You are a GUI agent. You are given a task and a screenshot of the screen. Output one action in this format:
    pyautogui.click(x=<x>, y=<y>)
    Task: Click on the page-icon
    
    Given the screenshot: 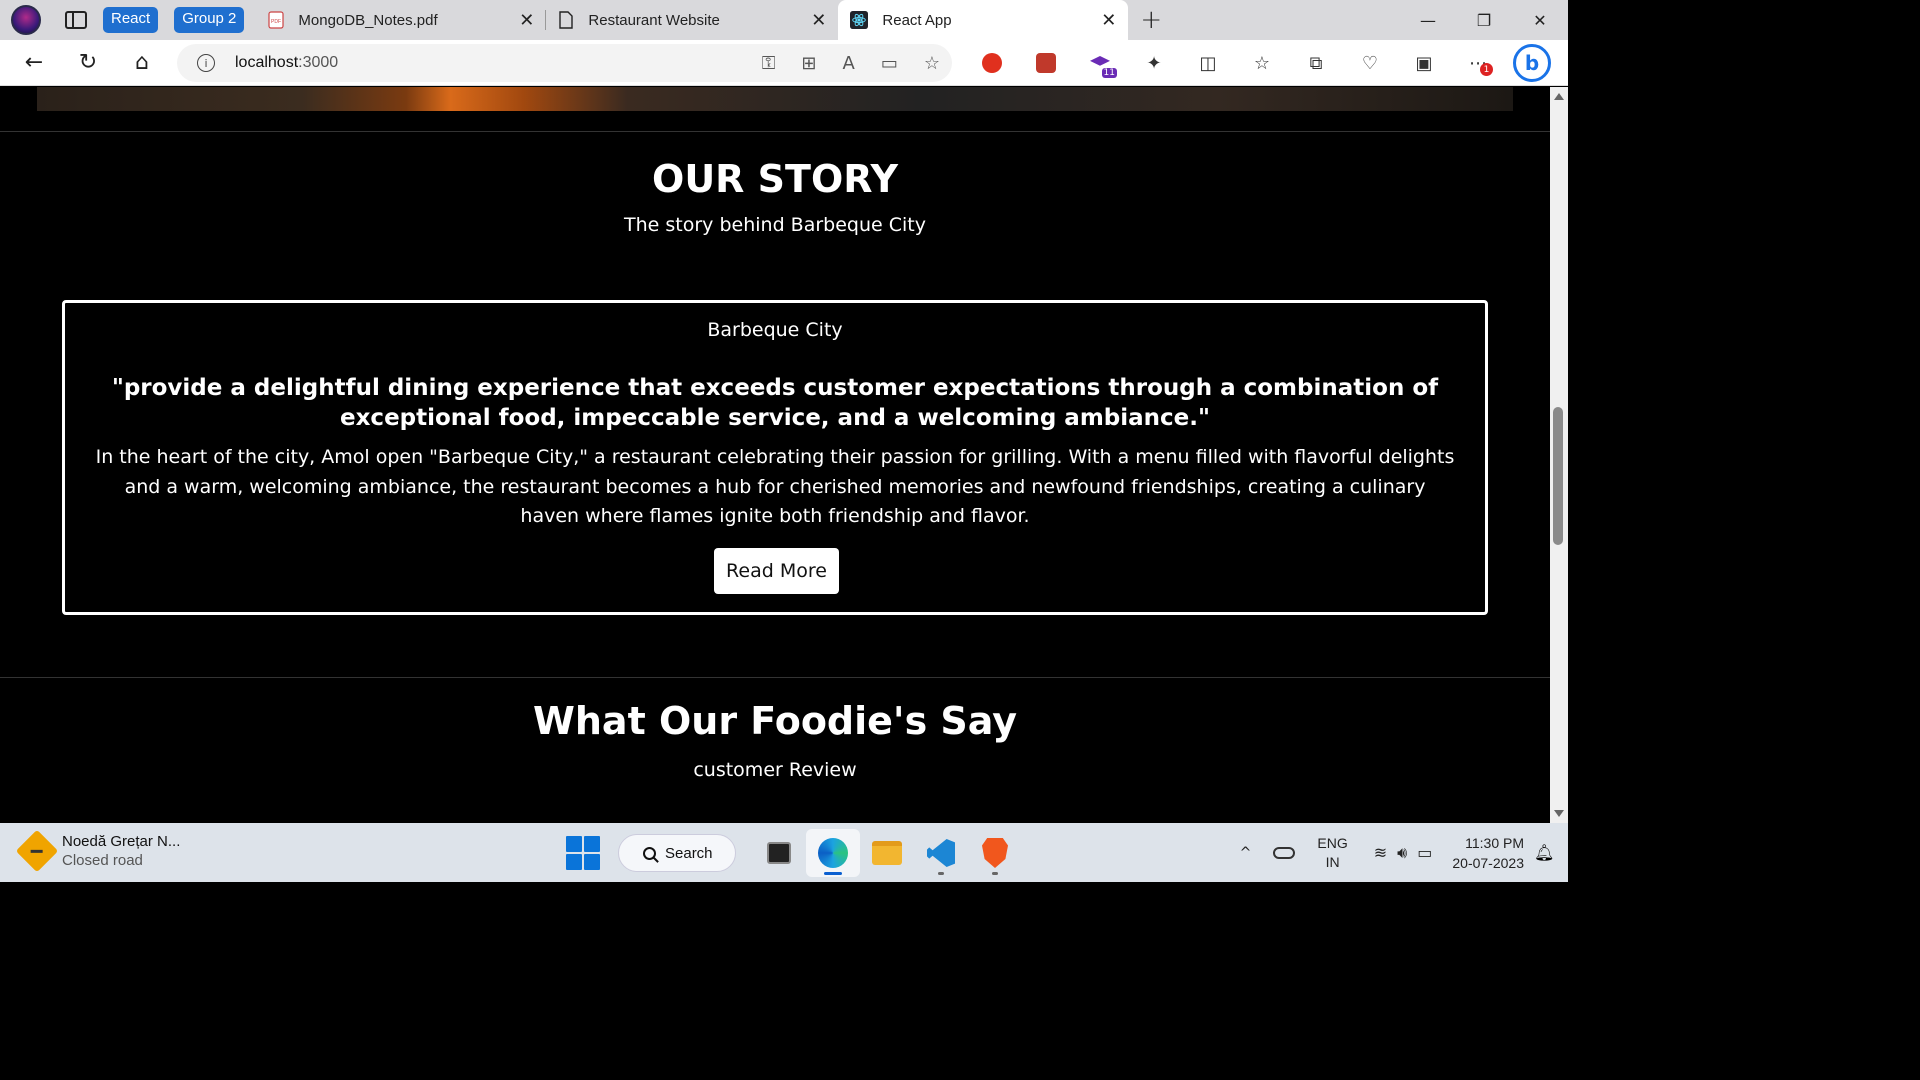 What is the action you would take?
    pyautogui.click(x=566, y=20)
    